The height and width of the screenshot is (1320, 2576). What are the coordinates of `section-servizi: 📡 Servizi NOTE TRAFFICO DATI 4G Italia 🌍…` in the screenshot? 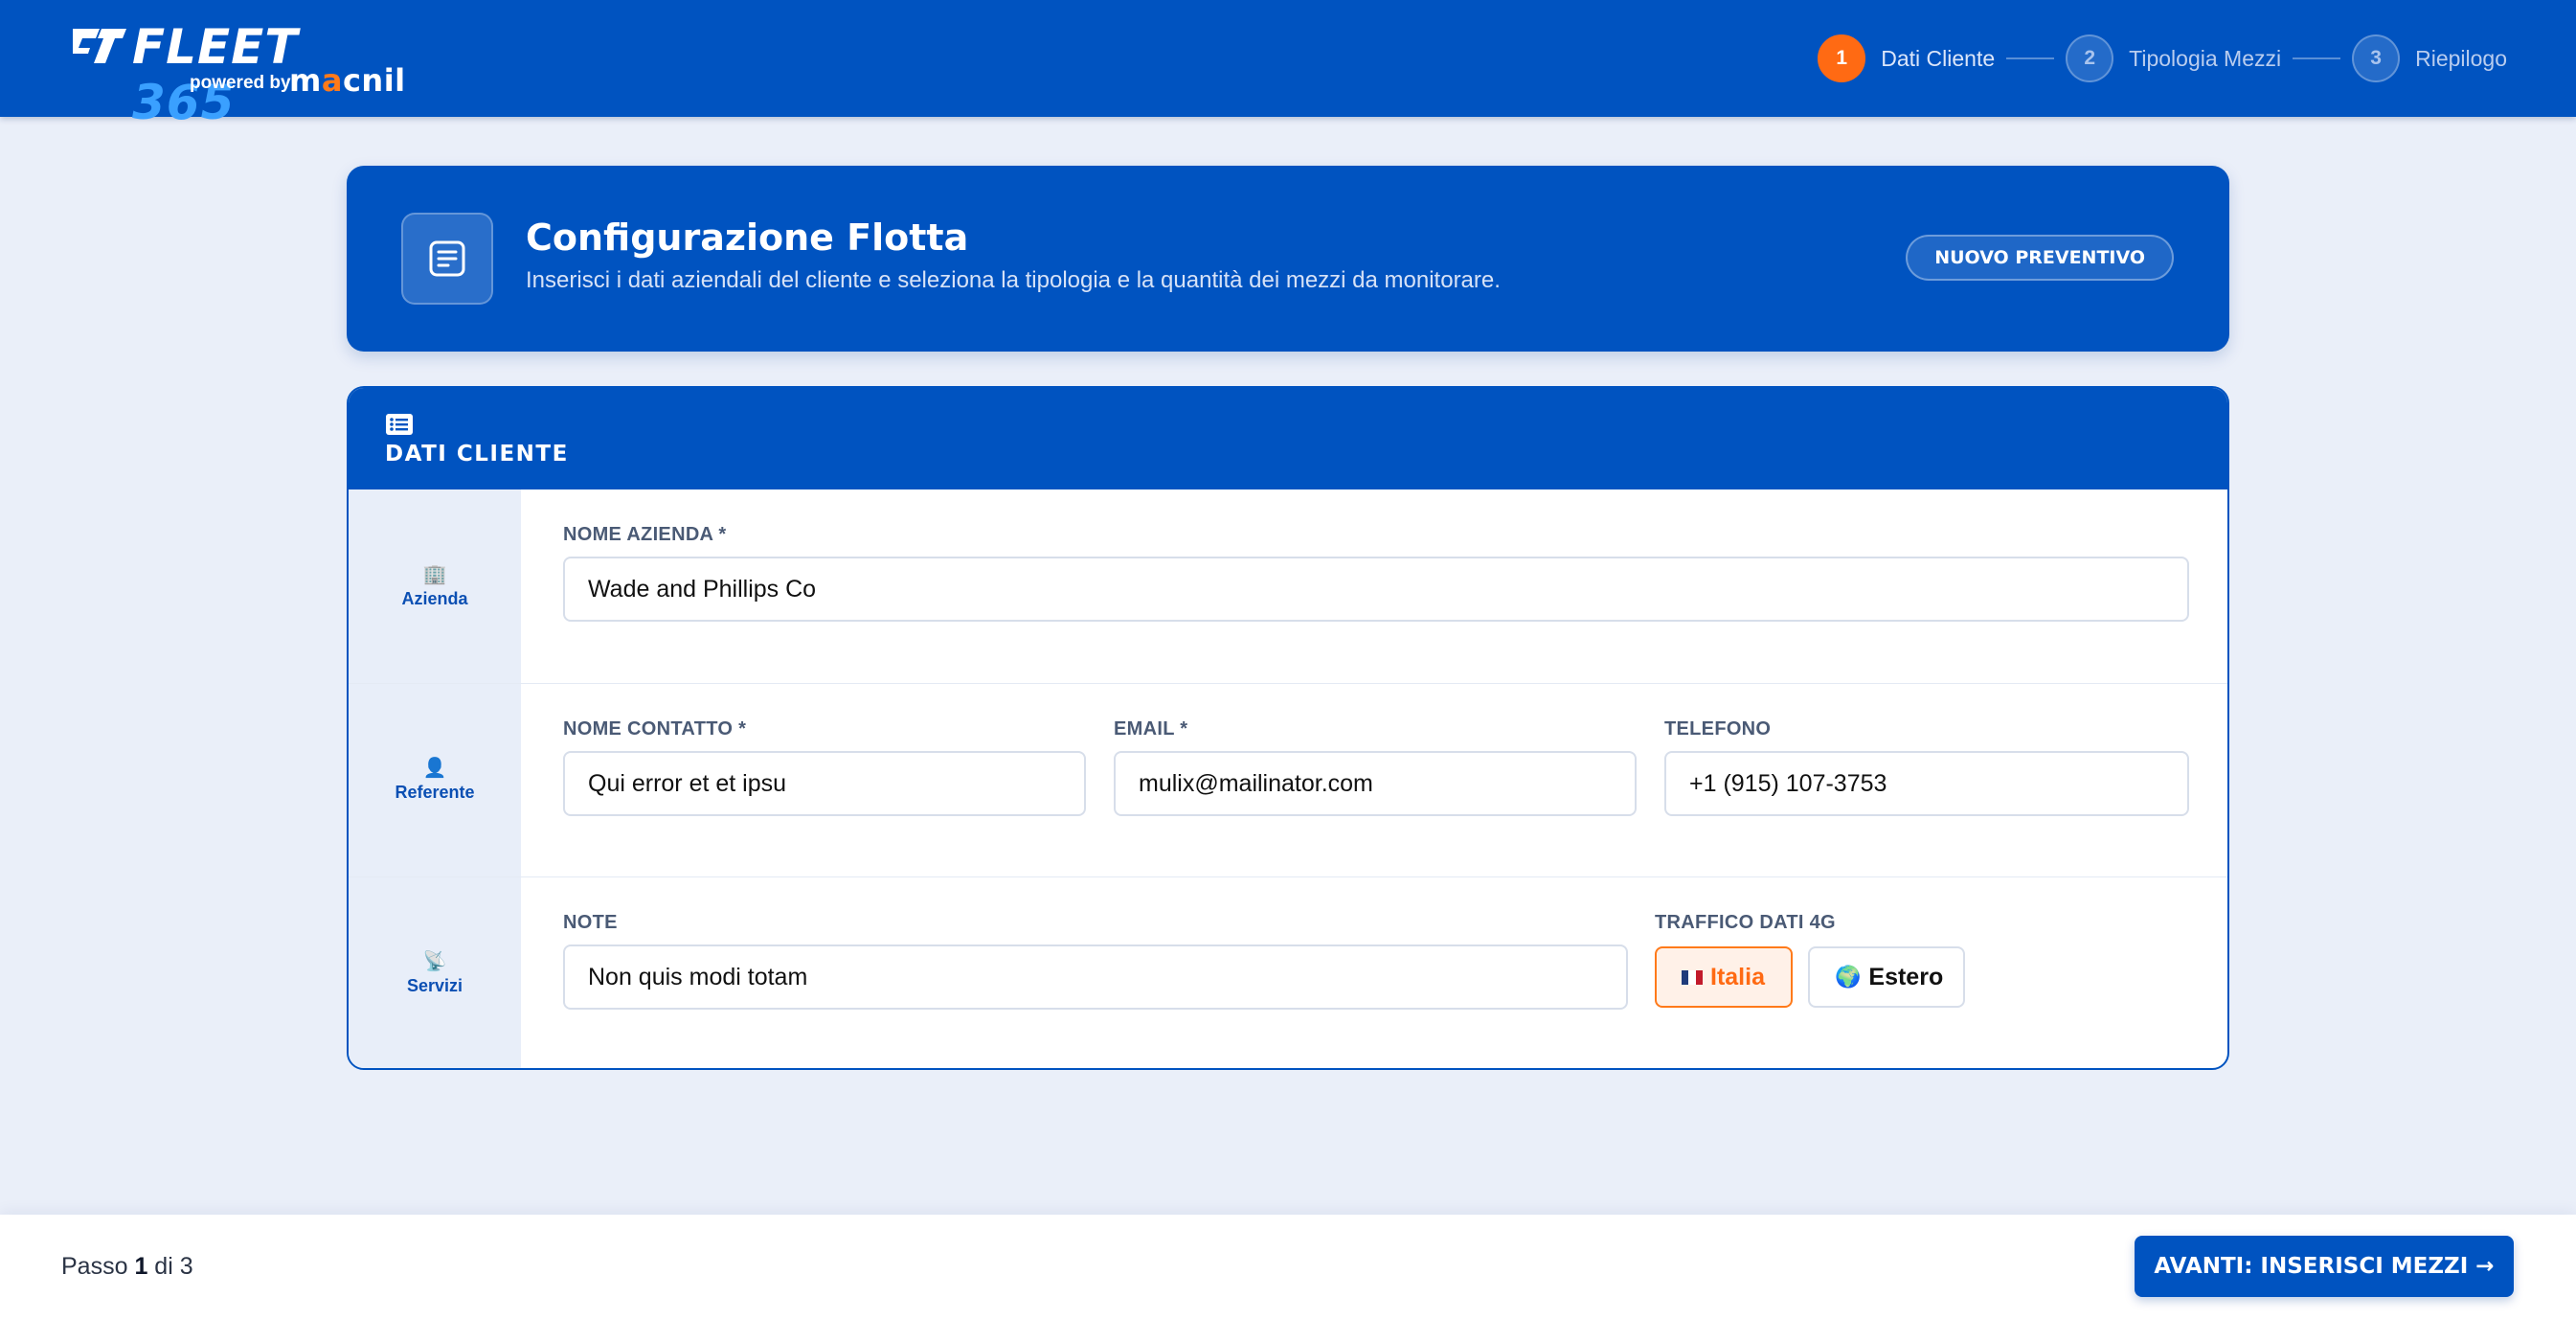 It's located at (1288, 972).